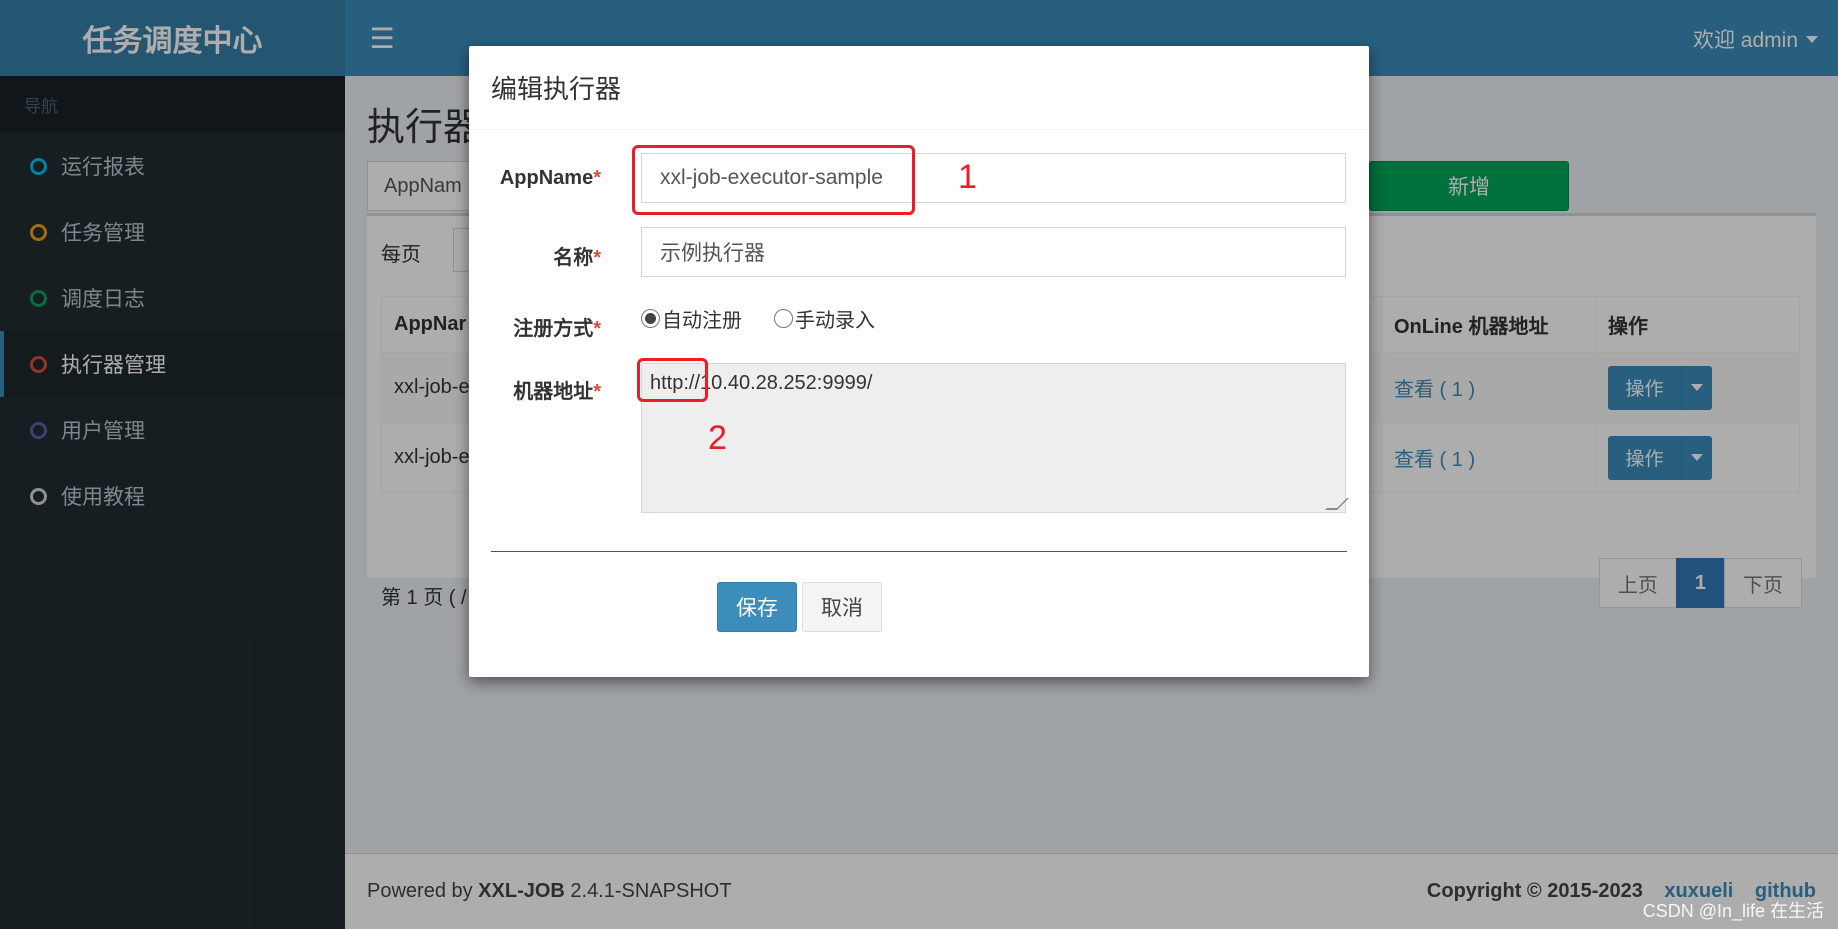 This screenshot has width=1838, height=929. What do you see at coordinates (824, 318) in the screenshot?
I see `register-manual-radio: 手动录入` at bounding box center [824, 318].